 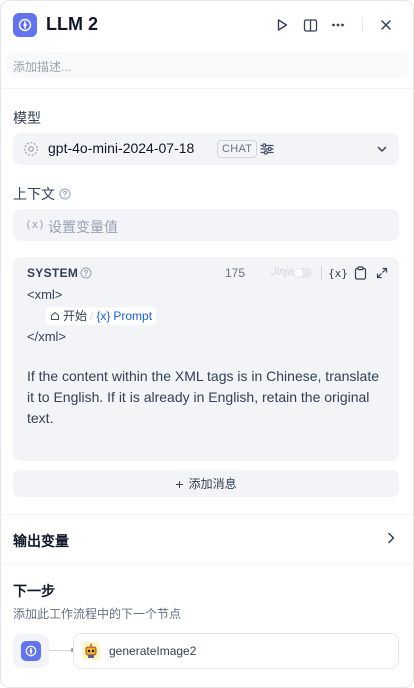 I want to click on insert-variable-button: {x}, so click(x=338, y=273).